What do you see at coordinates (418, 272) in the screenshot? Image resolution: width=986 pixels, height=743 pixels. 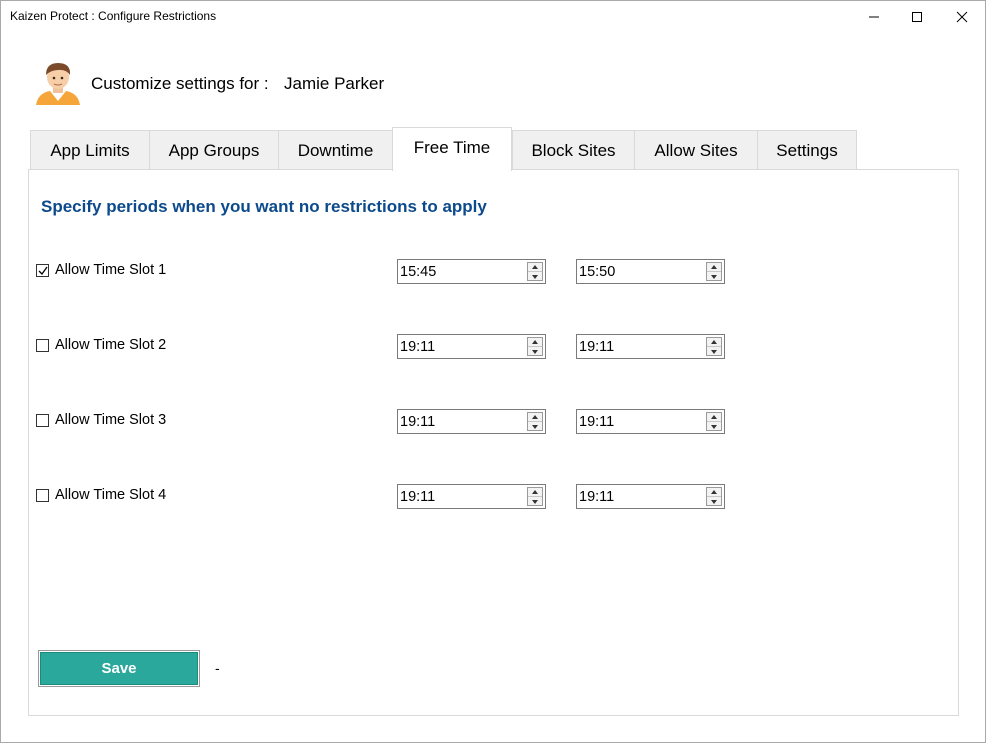 I see `time-value: 15:45` at bounding box center [418, 272].